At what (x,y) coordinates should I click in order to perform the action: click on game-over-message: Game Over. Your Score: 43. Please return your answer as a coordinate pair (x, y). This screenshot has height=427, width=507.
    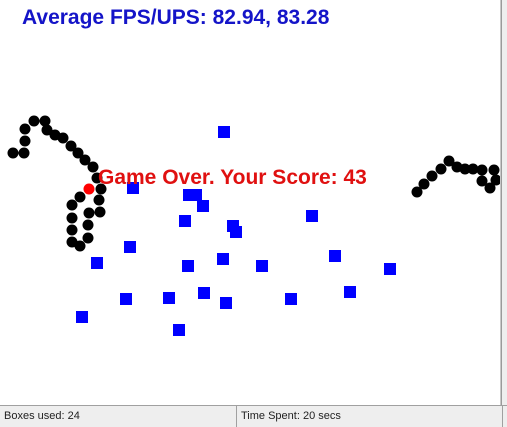
    Looking at the image, I should click on (232, 177).